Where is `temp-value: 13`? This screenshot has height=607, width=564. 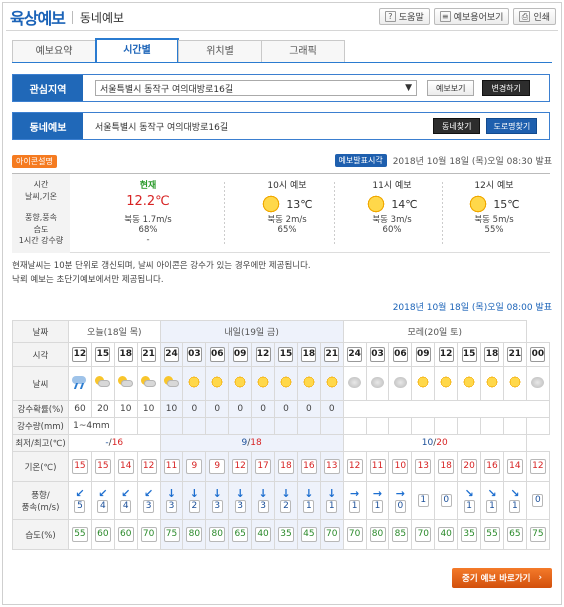
temp-value: 13 is located at coordinates (423, 466).